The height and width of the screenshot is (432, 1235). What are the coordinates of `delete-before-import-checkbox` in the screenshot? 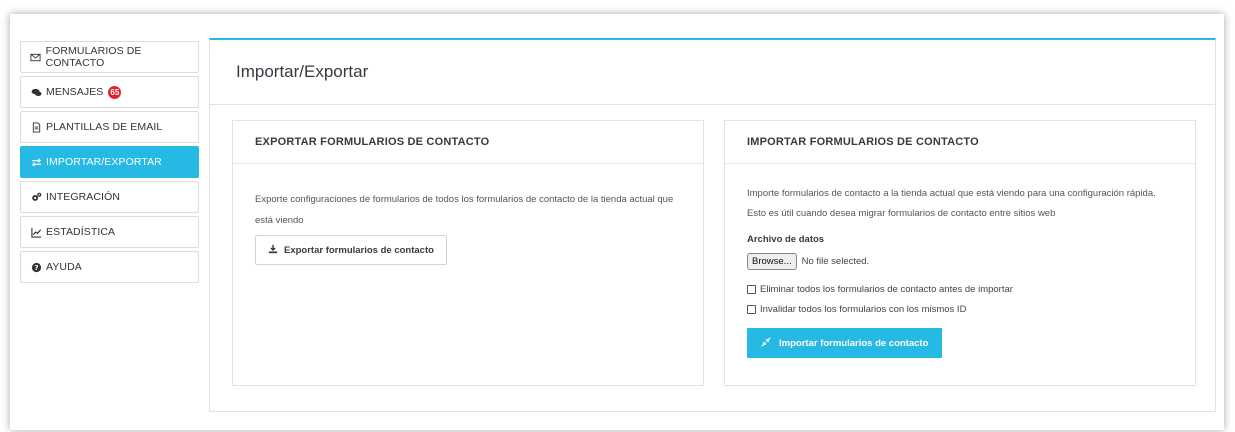 It's located at (751, 289).